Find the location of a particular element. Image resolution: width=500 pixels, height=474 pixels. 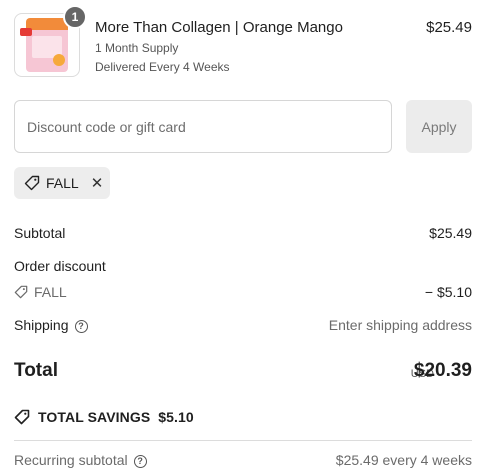

shipping-value: Enter shipping address is located at coordinates (400, 325).